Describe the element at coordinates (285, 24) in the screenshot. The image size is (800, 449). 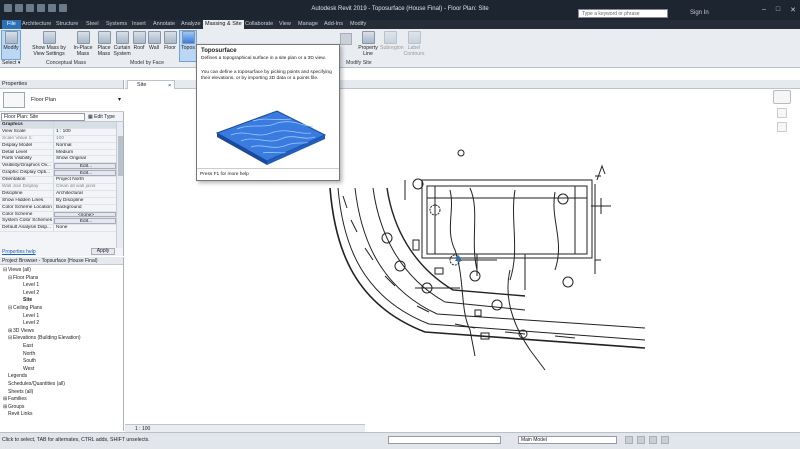
I see `tab-view: View` at that location.